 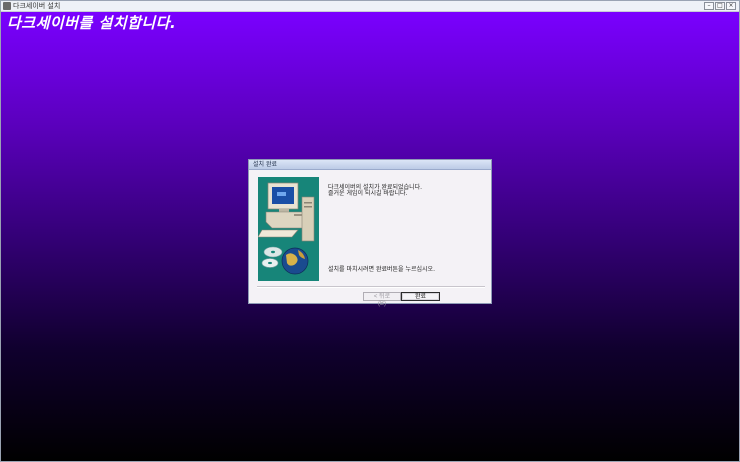 I want to click on computer-globe-illustration, so click(x=288, y=229).